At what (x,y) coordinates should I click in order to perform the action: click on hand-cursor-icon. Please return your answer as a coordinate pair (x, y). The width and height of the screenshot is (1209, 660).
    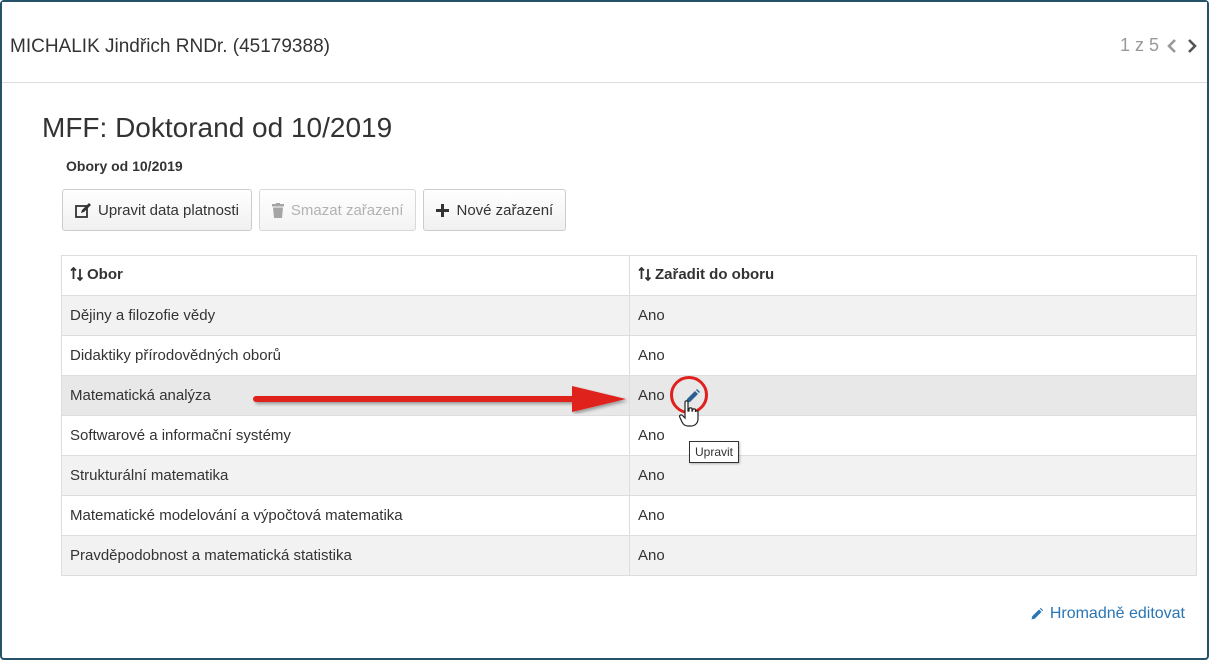
    Looking at the image, I should click on (689, 413).